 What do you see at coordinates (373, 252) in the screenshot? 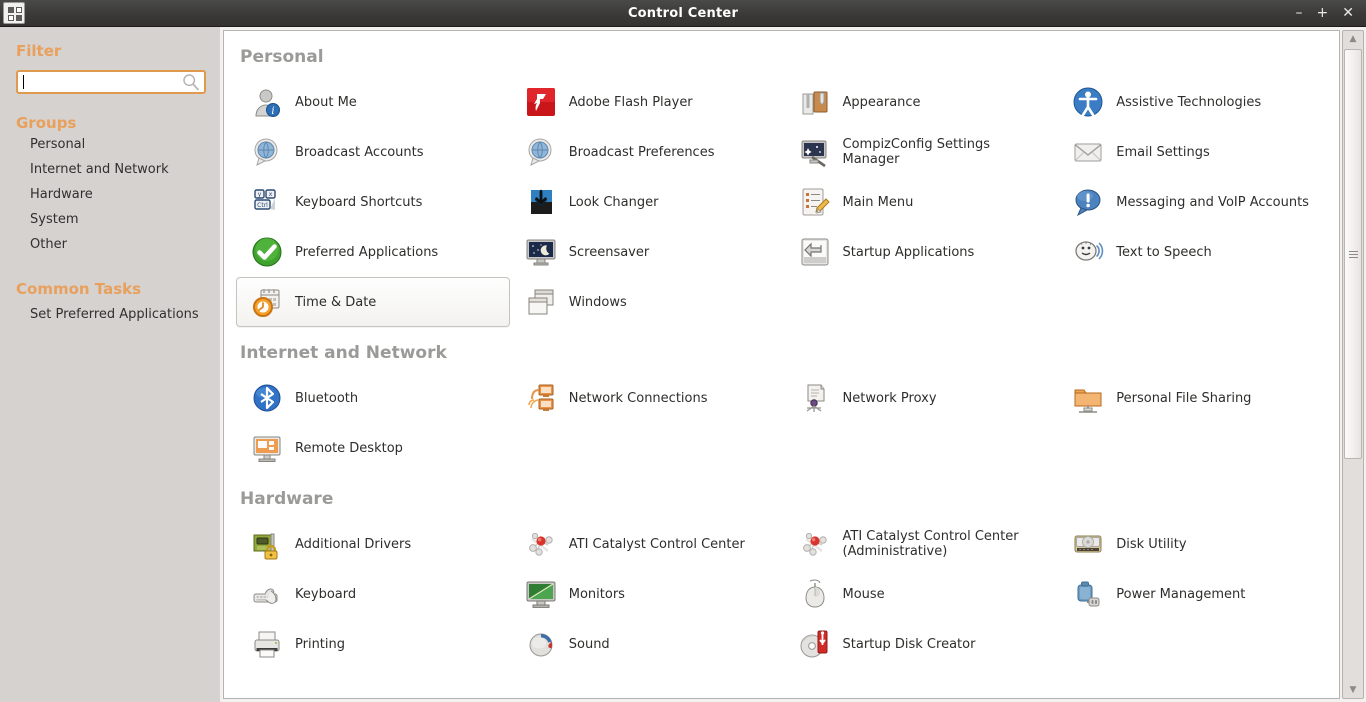
I see `settings-item-preferred-applications: Preferred Applications` at bounding box center [373, 252].